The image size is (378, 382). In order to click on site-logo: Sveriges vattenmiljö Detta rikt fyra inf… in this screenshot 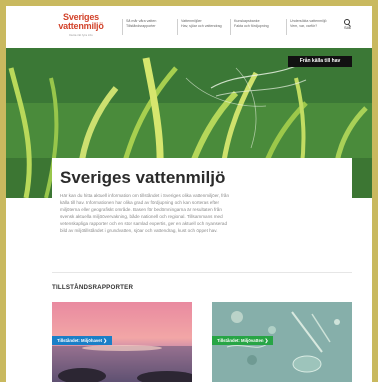, I will do `click(81, 25)`.